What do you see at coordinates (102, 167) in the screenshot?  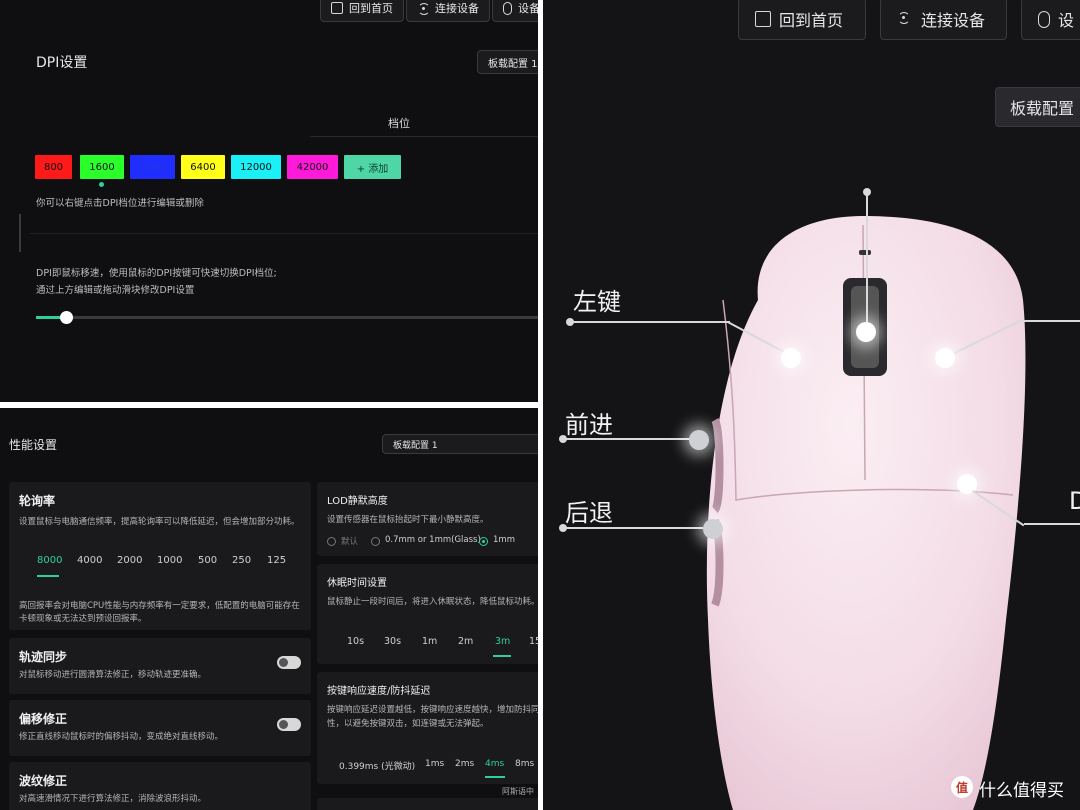 I see `dpi-level-chip: 1600` at bounding box center [102, 167].